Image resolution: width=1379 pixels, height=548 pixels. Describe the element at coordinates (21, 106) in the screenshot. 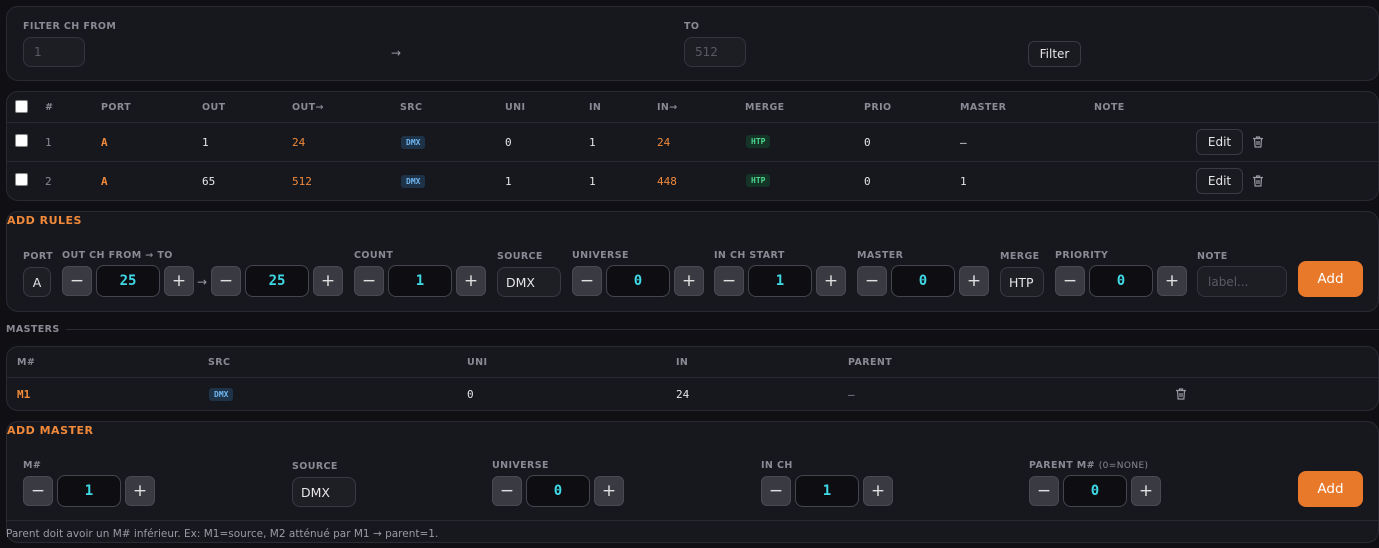

I see `select-all-checkbox` at that location.